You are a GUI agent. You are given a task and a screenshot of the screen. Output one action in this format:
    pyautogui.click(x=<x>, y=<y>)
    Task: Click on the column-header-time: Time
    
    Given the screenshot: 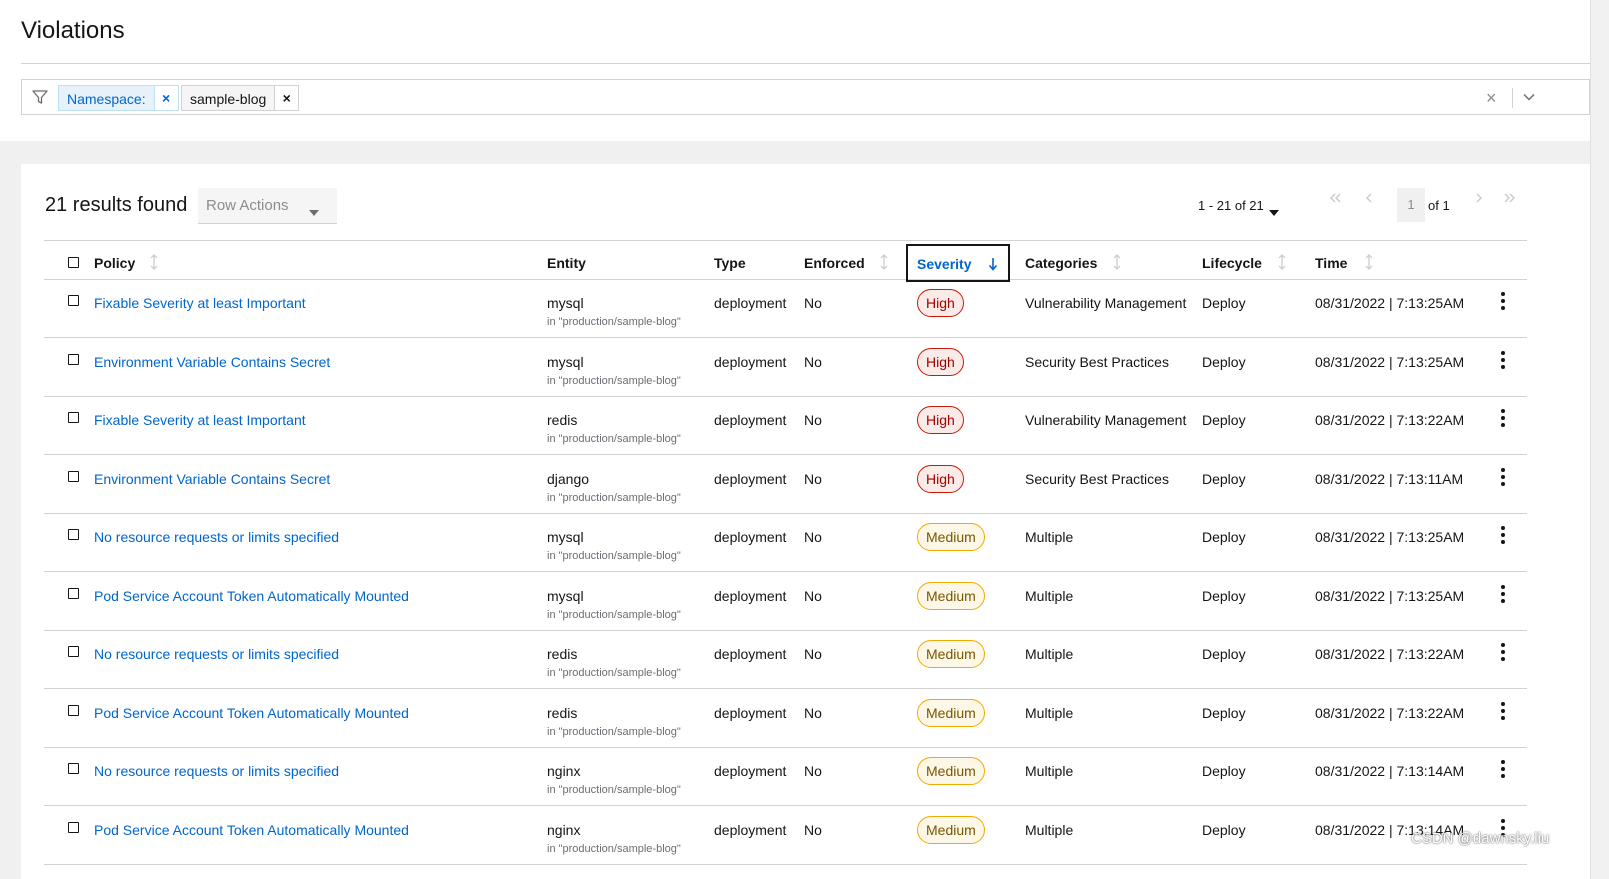 What is the action you would take?
    pyautogui.click(x=1331, y=263)
    